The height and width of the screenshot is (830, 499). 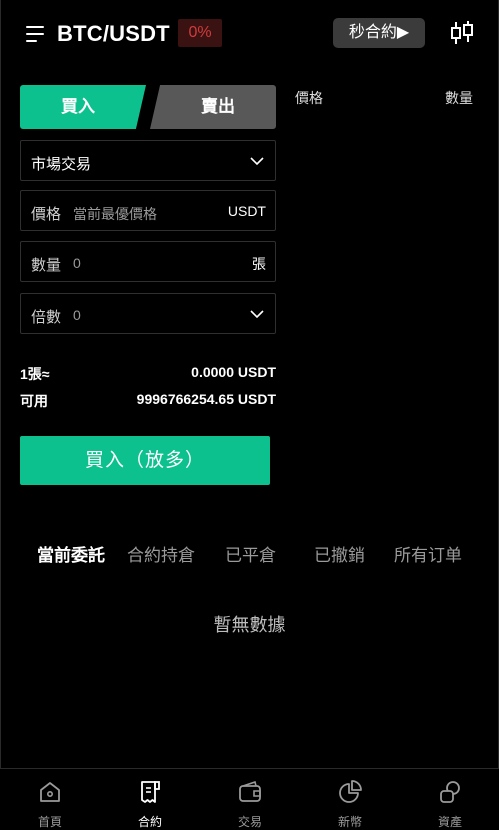 What do you see at coordinates (233, 372) in the screenshot?
I see `per-contract-value: 0.0000 USDT` at bounding box center [233, 372].